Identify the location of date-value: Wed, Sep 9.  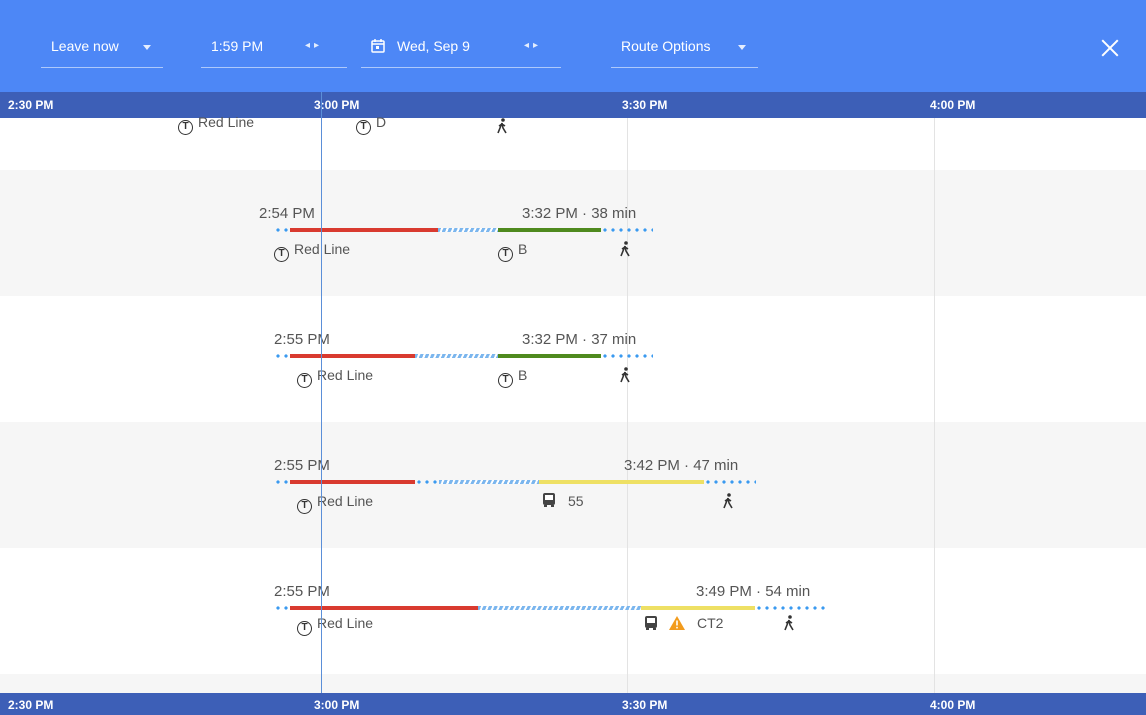
(433, 46).